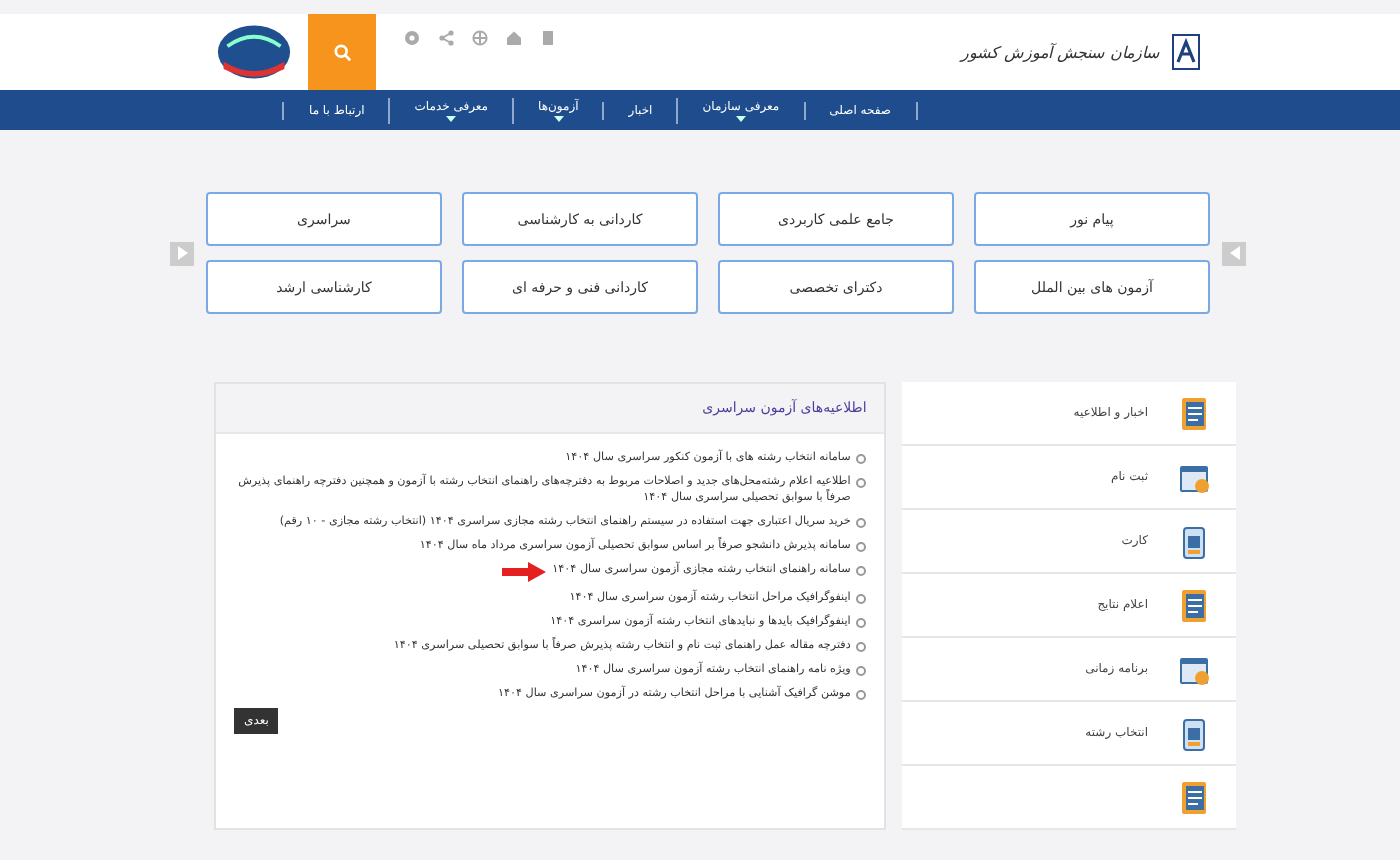  What do you see at coordinates (1060, 52) in the screenshot?
I see `organization-name: سازمان سنجش آموزش کشور` at bounding box center [1060, 52].